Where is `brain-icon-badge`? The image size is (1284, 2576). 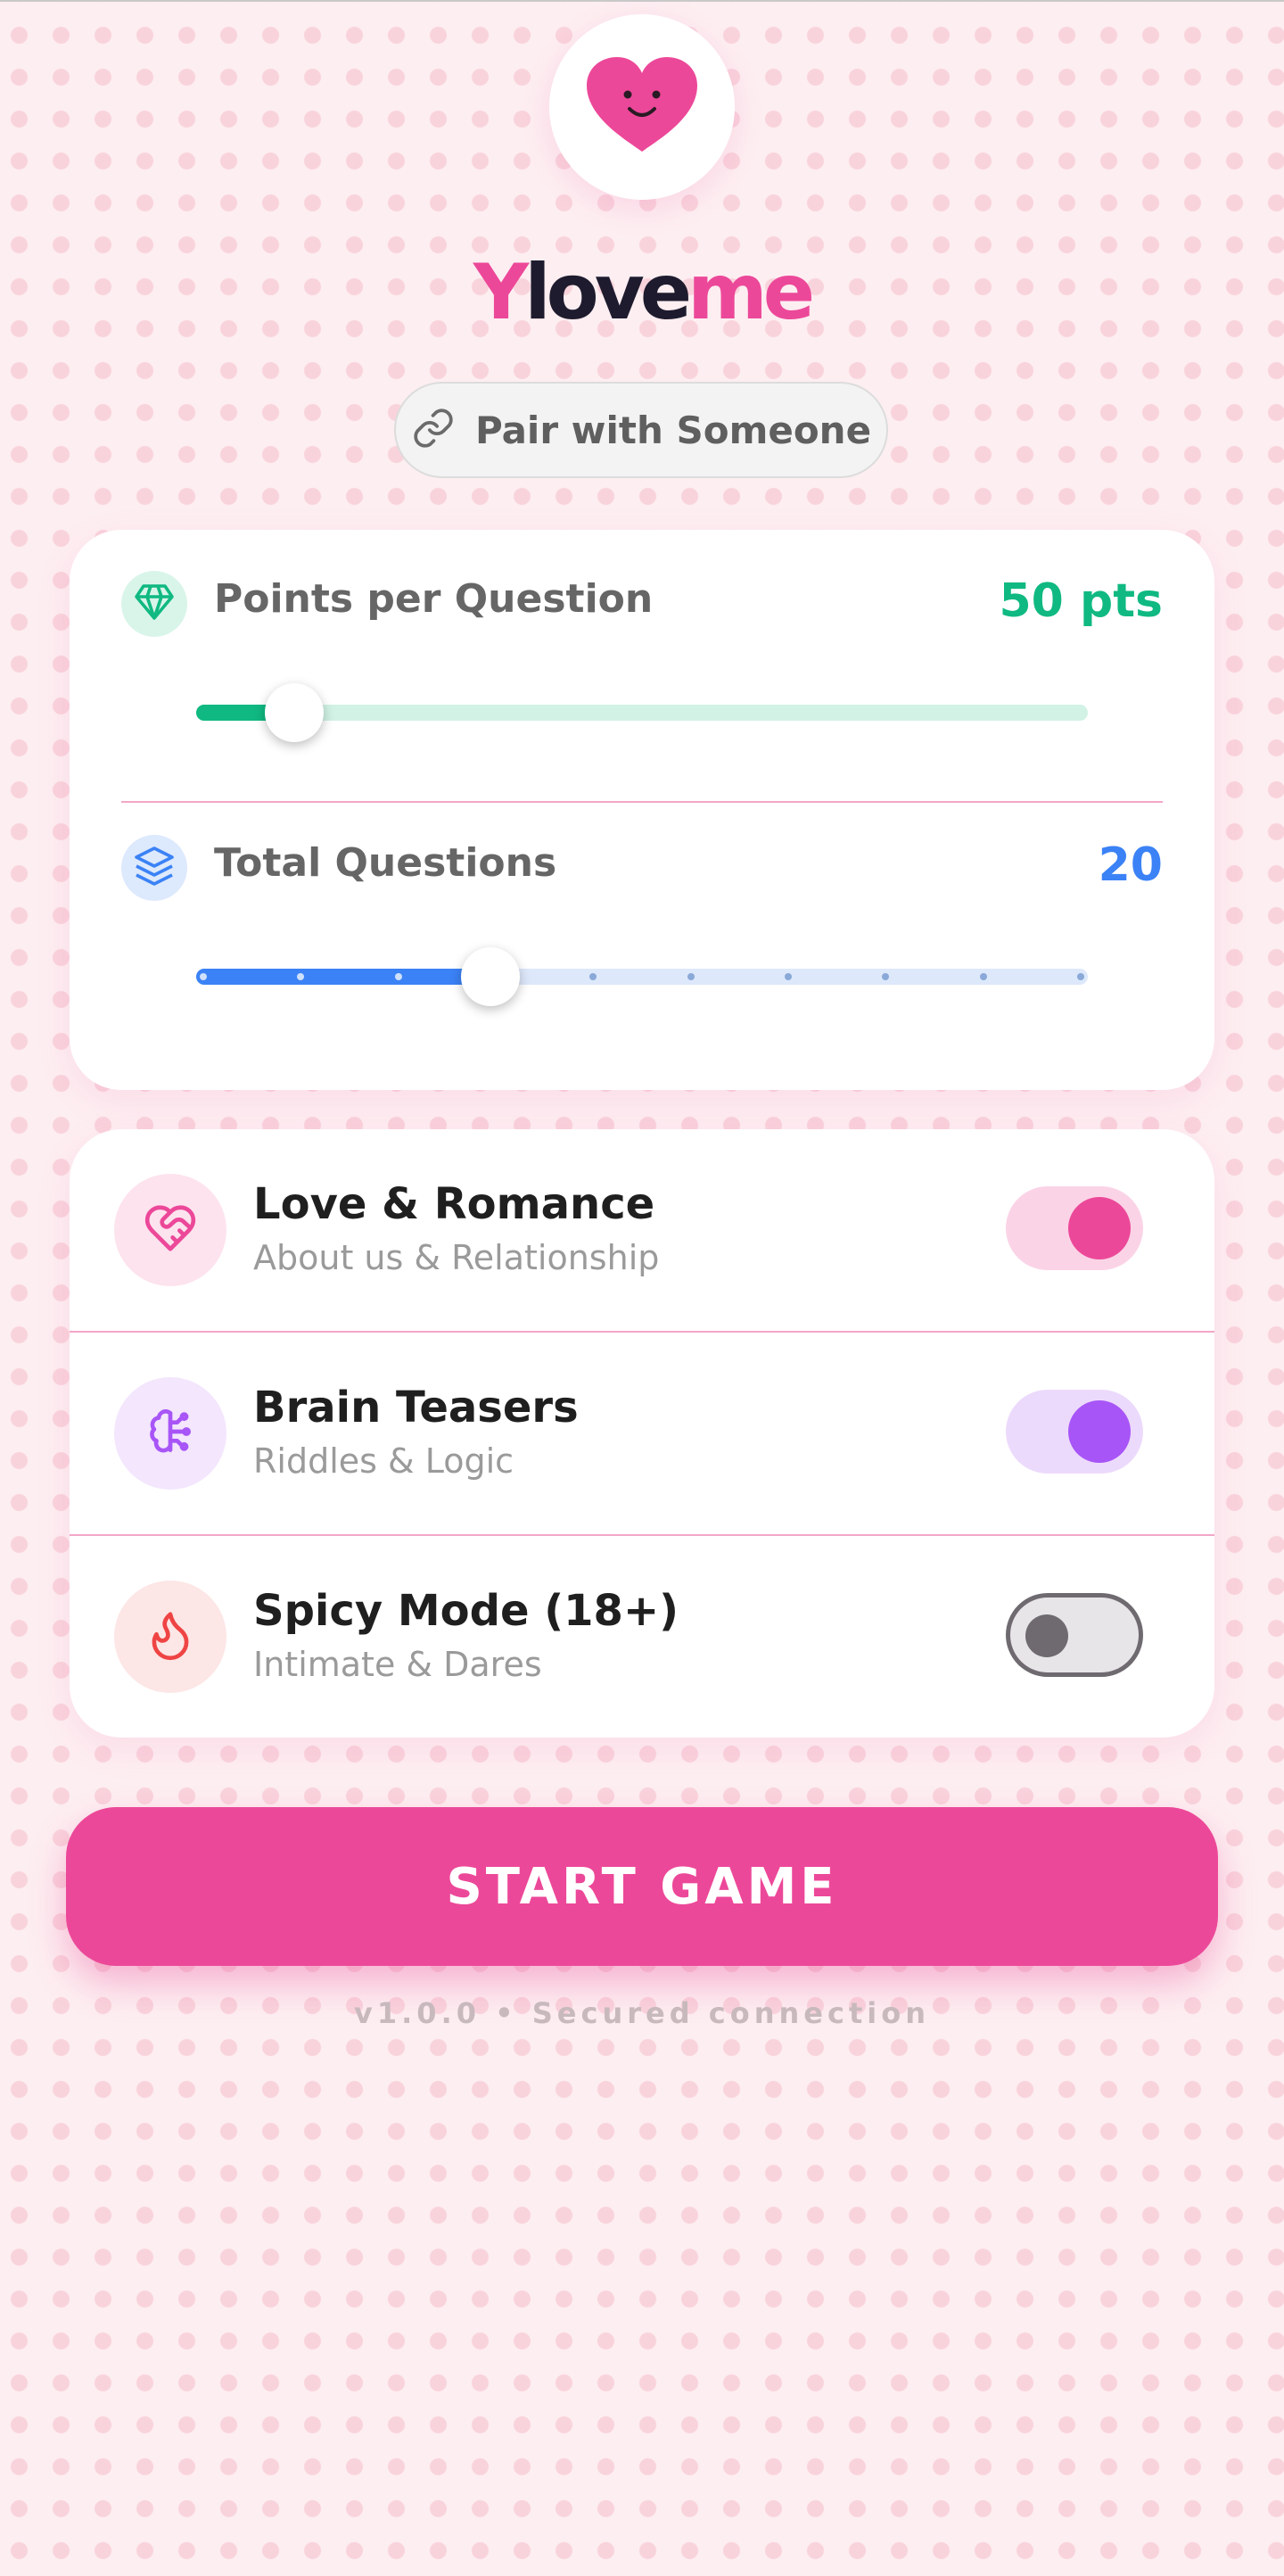
brain-icon-badge is located at coordinates (170, 1433).